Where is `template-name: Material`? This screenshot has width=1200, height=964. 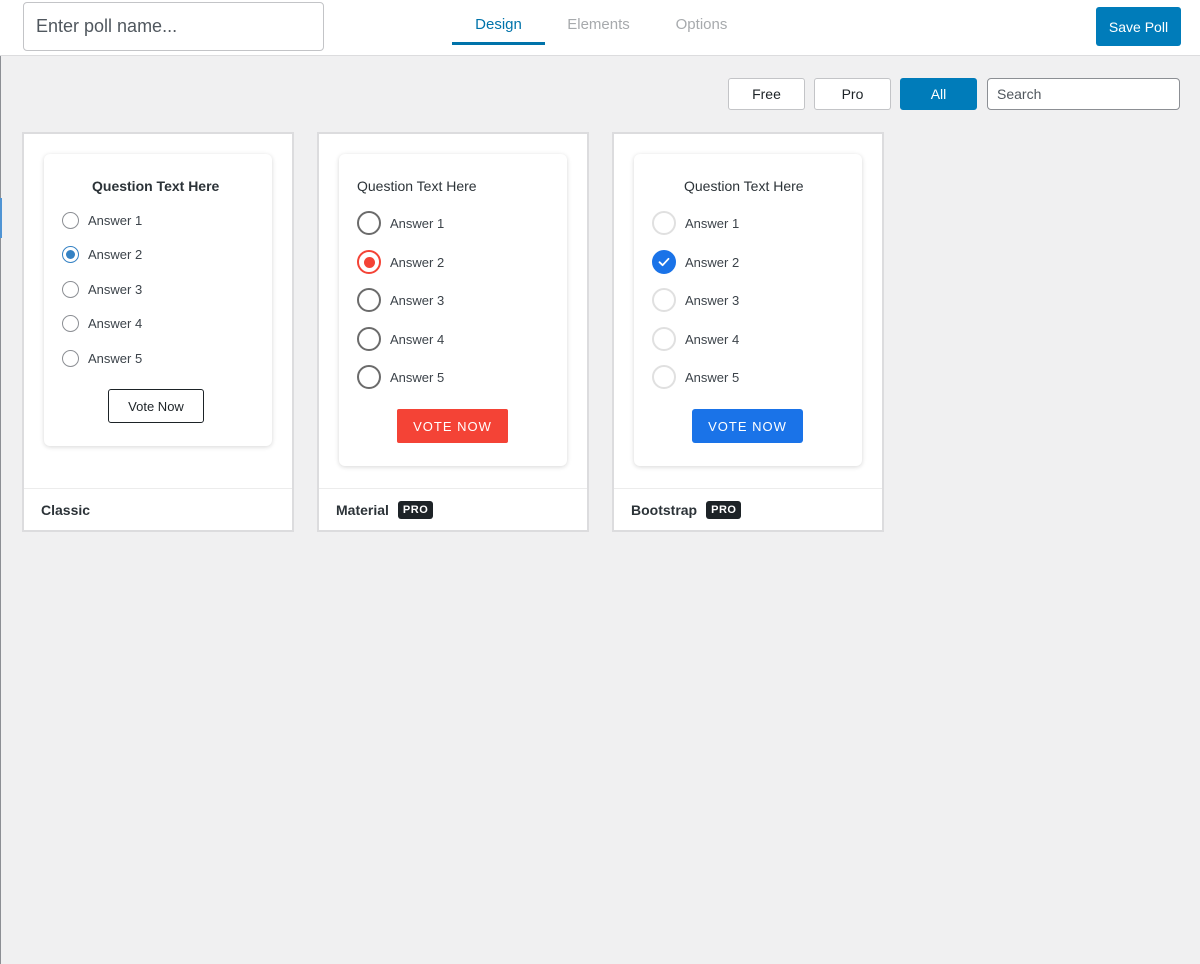 template-name: Material is located at coordinates (362, 509).